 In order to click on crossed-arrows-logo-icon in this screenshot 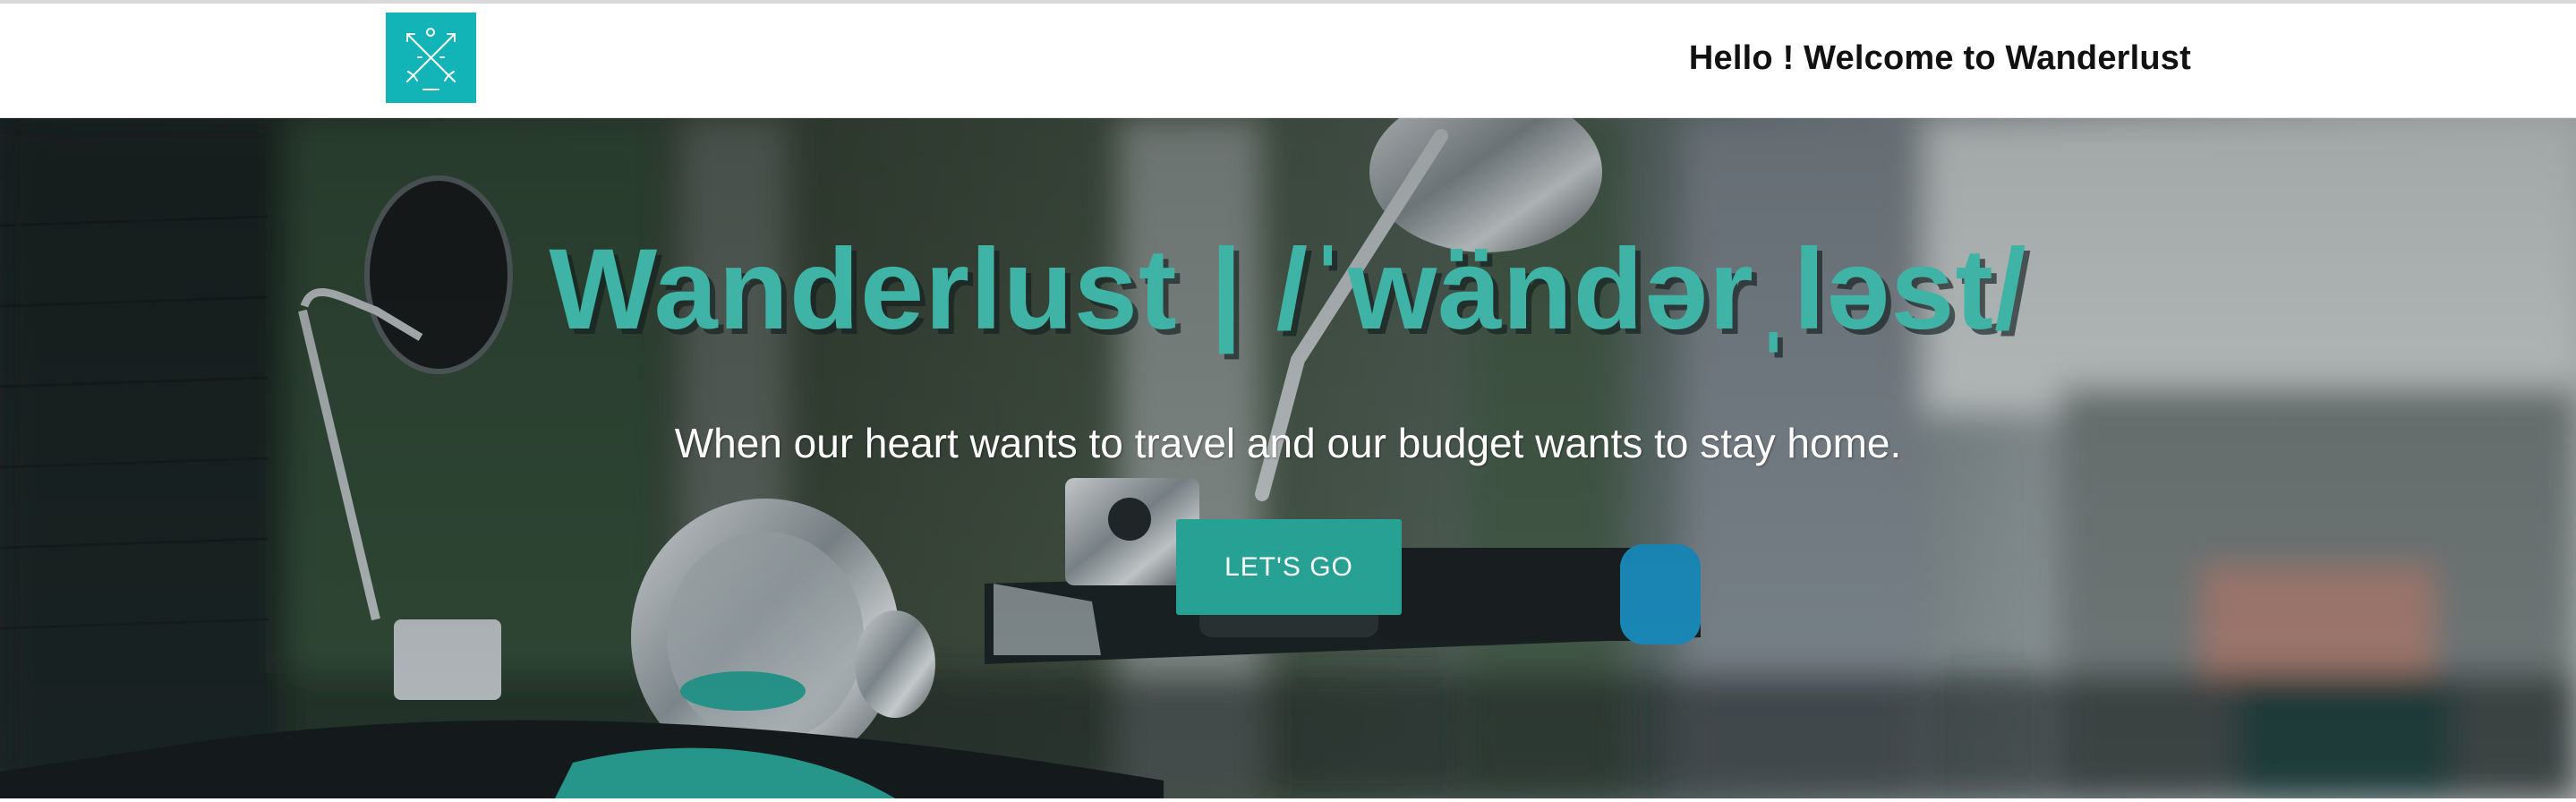, I will do `click(431, 58)`.